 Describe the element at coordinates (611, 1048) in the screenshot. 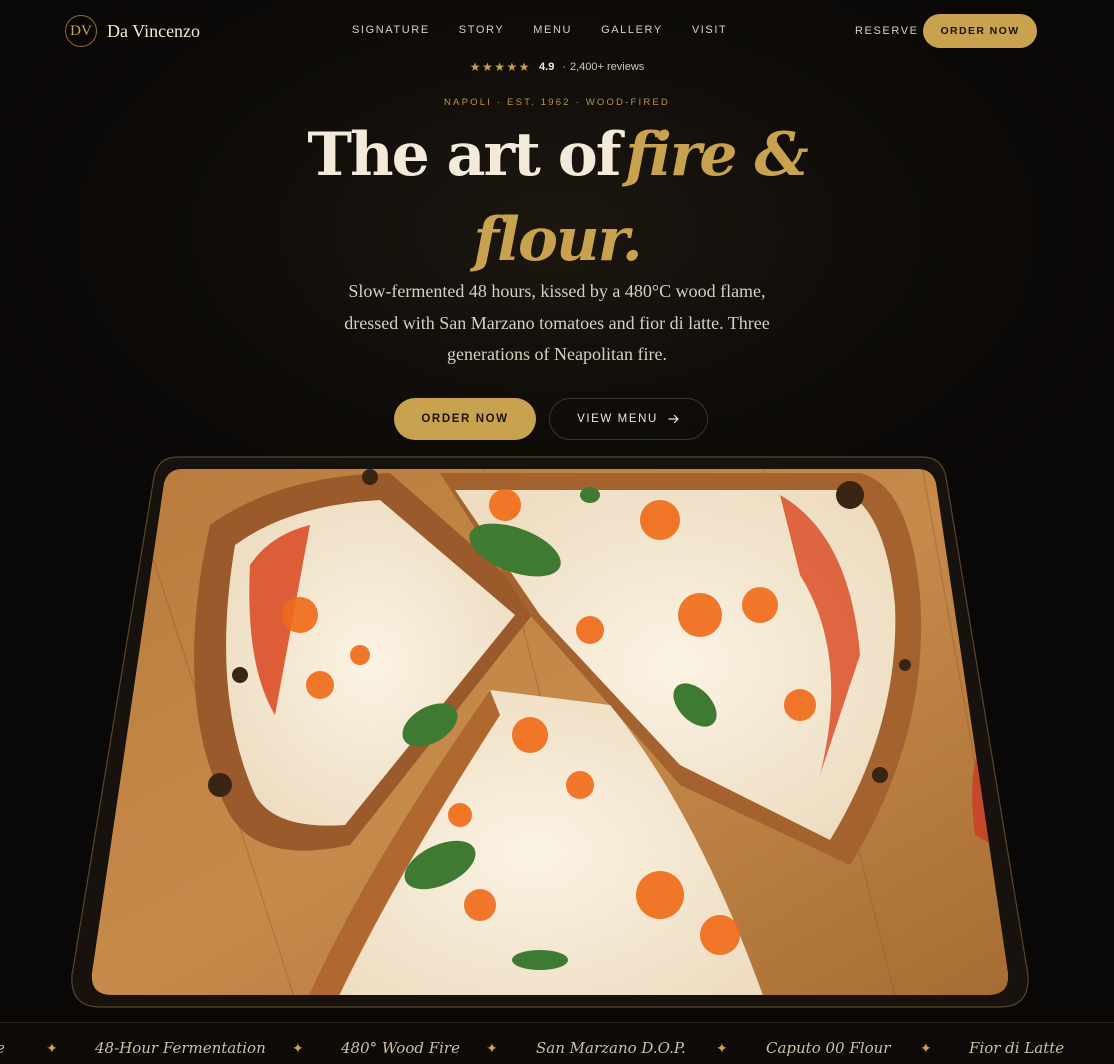

I see `marquee-item: San Marzano D.O.P.` at that location.